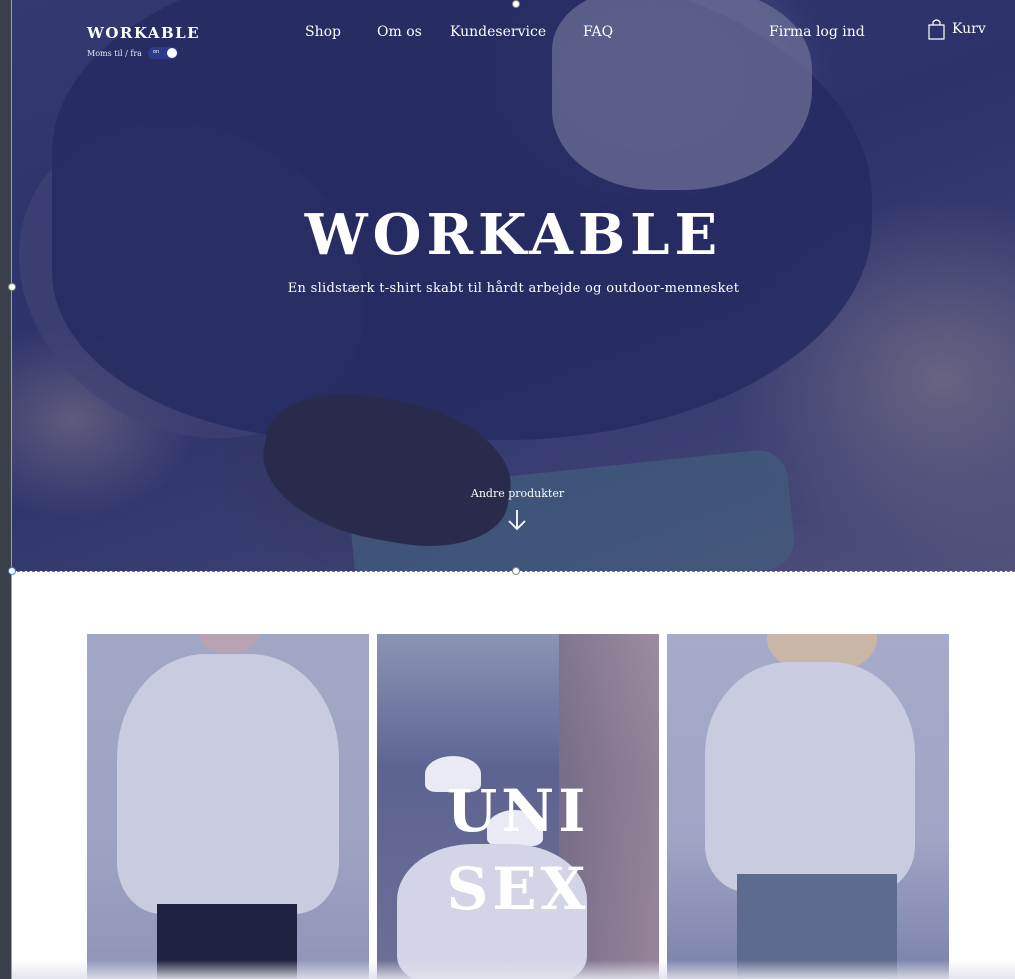 This screenshot has height=979, width=1015. What do you see at coordinates (229, 644) in the screenshot?
I see `model-head` at bounding box center [229, 644].